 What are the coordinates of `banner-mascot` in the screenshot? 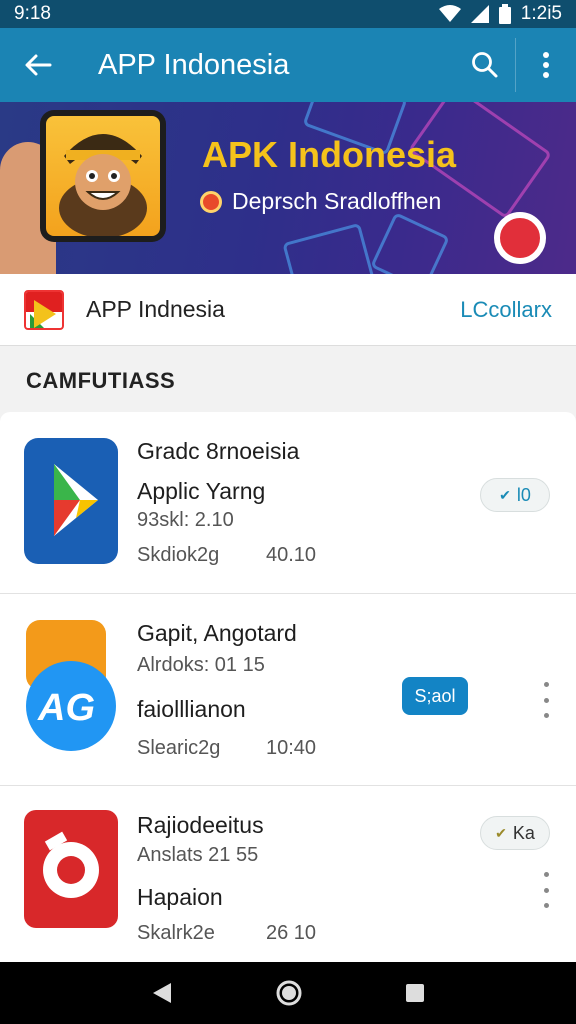 It's located at (103, 176).